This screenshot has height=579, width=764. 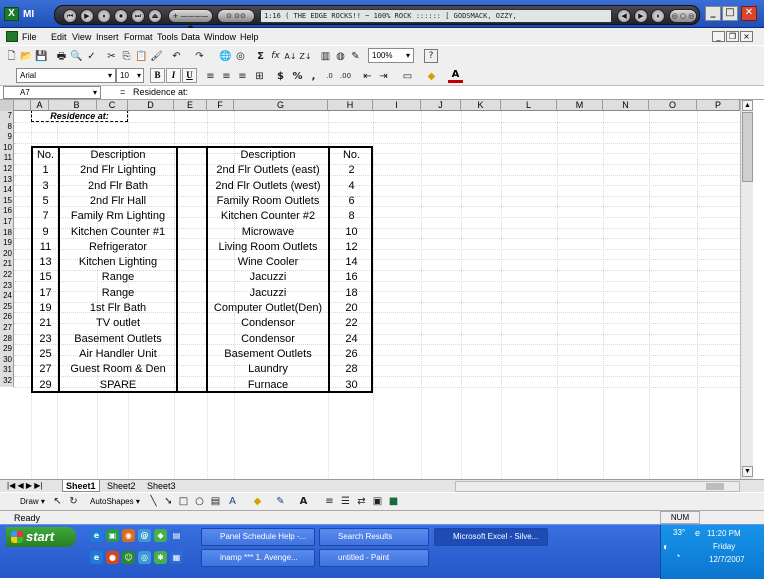 I want to click on shadow-icon: ▣, so click(x=377, y=501).